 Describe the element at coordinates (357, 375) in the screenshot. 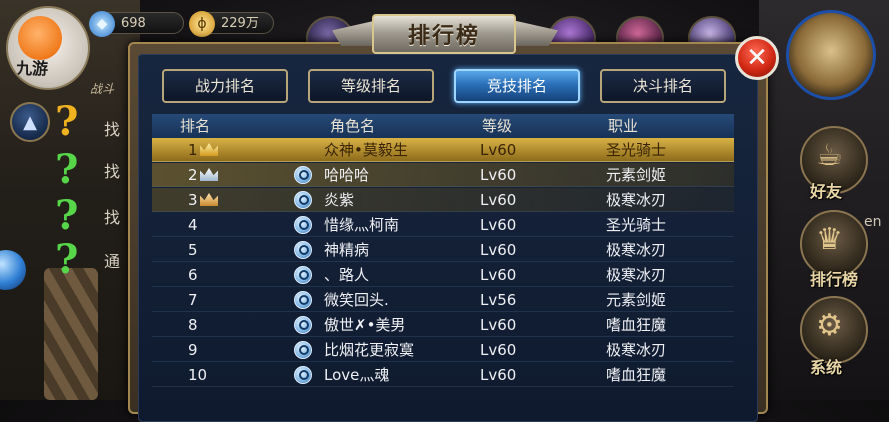

I see `name-cell: Love灬魂` at that location.